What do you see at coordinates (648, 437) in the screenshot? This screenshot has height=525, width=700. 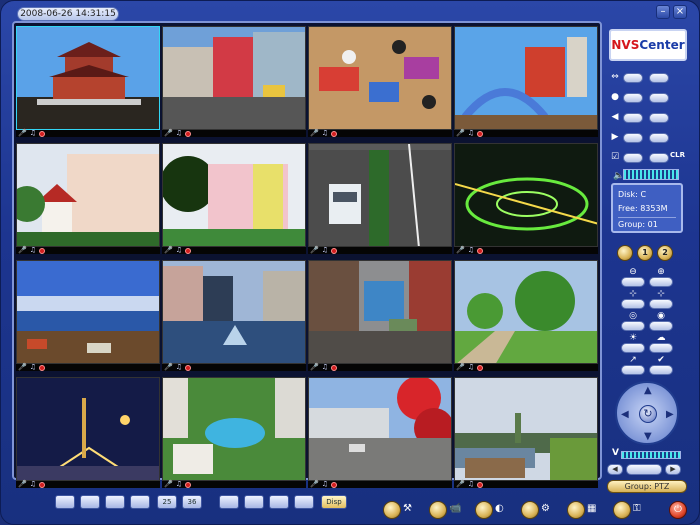 I see `arrow-down-icon: ▼` at bounding box center [648, 437].